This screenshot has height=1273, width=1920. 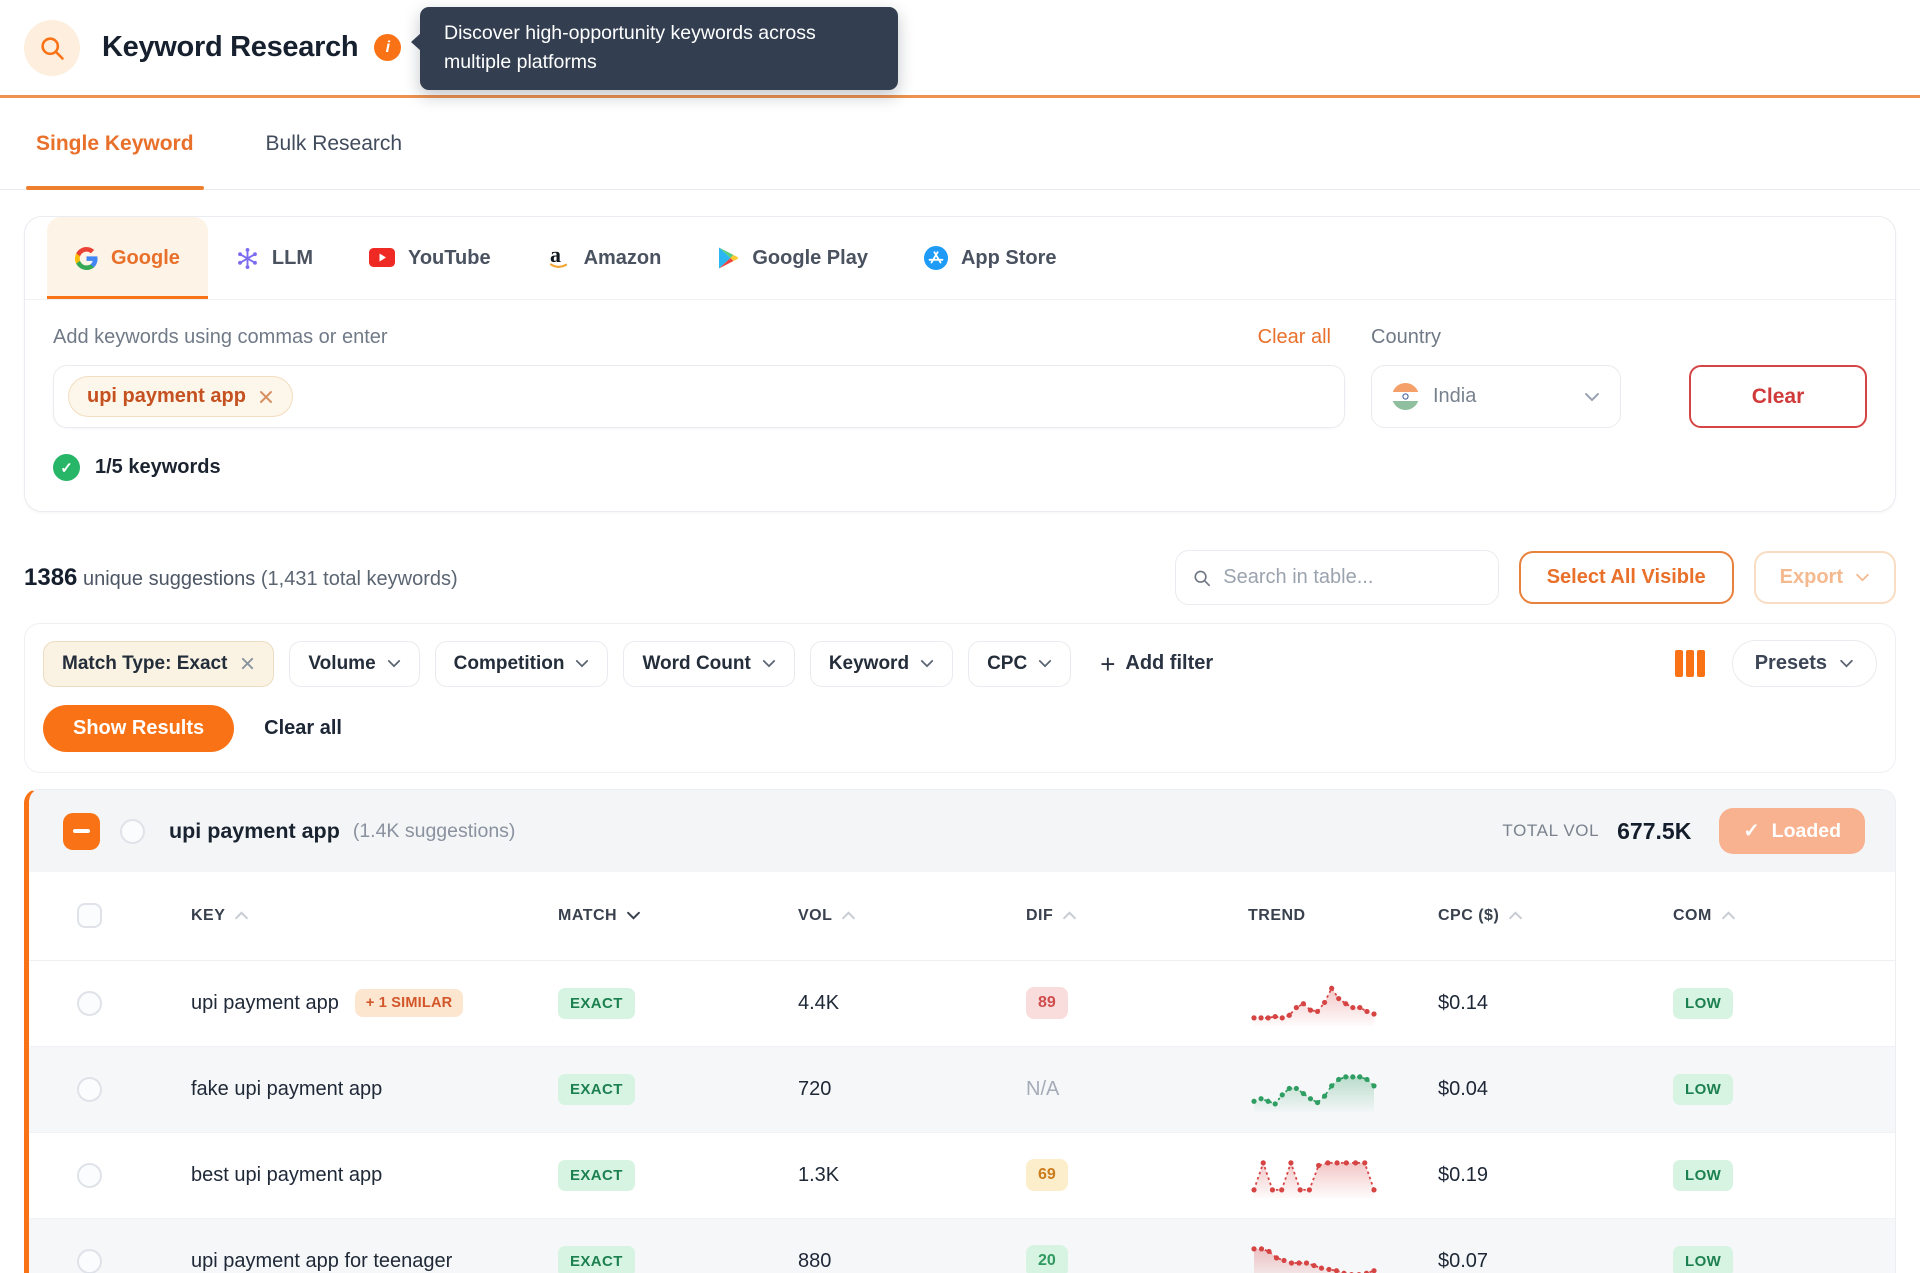 What do you see at coordinates (509, 663) in the screenshot?
I see `filter-dropdown-label: Competition` at bounding box center [509, 663].